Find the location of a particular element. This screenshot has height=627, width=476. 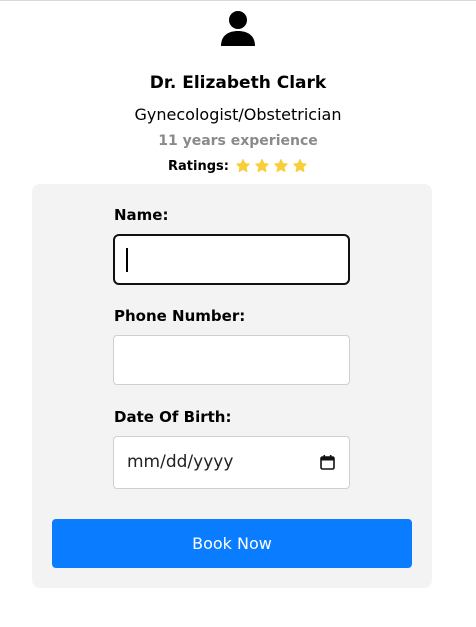

ratings-row: Ratings: is located at coordinates (238, 166).